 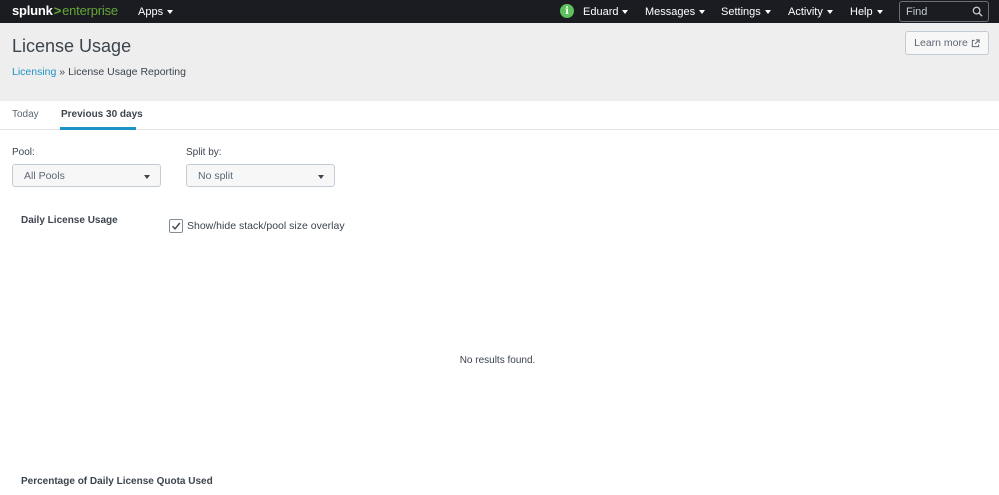 I want to click on time-range-tabs: Today Previous 30 days, so click(x=499, y=115).